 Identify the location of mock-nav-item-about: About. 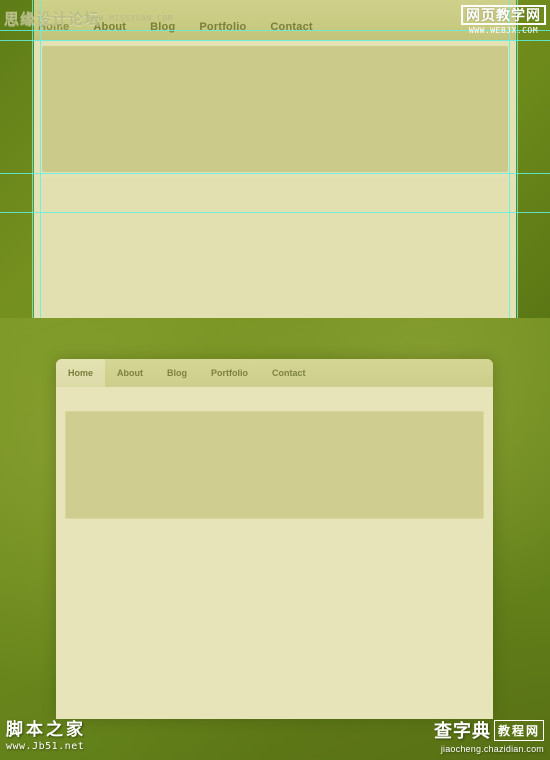
(130, 373).